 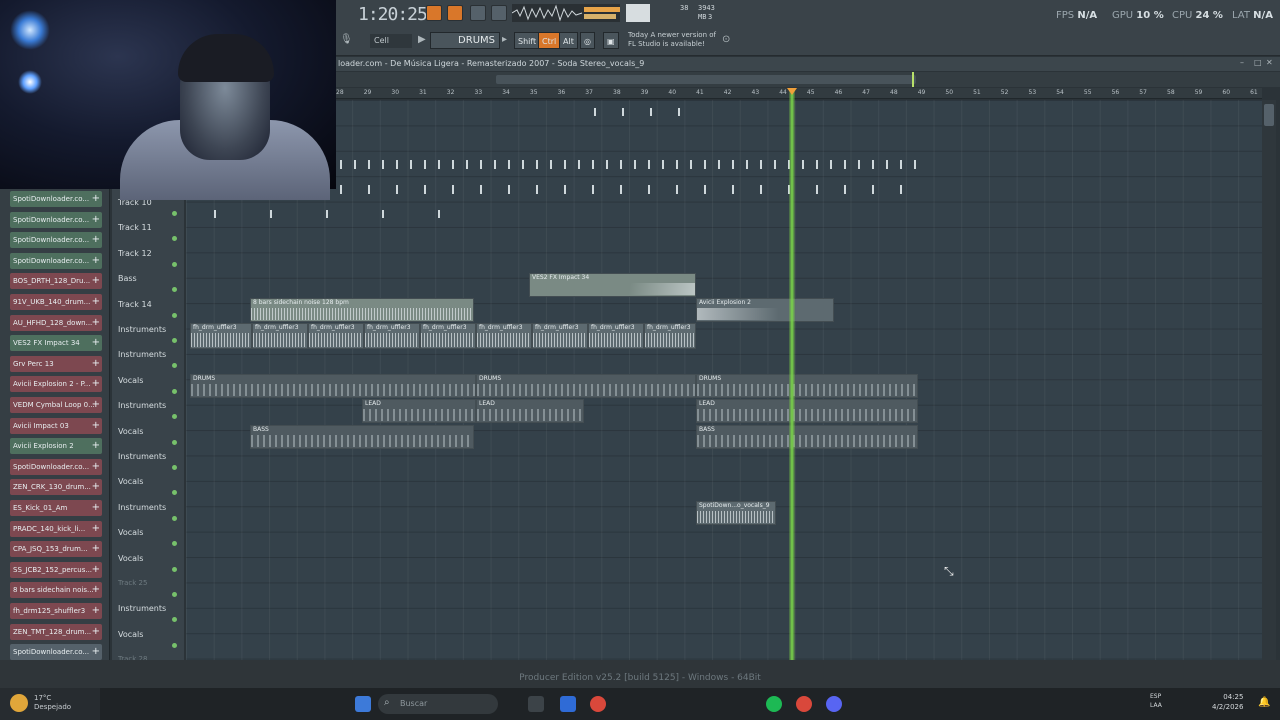 I want to click on weather-temp: 17°C, so click(x=43, y=698).